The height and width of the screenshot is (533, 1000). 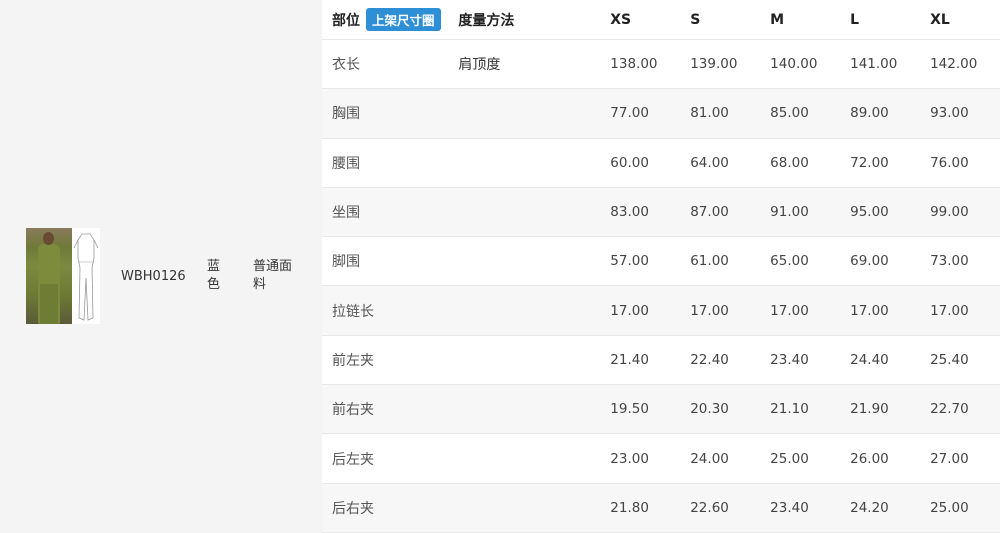 What do you see at coordinates (661, 65) in the screenshot?
I see `table-row: 衣长 肩顶度 138.00 139.00 140.00 141.00 142.00` at bounding box center [661, 65].